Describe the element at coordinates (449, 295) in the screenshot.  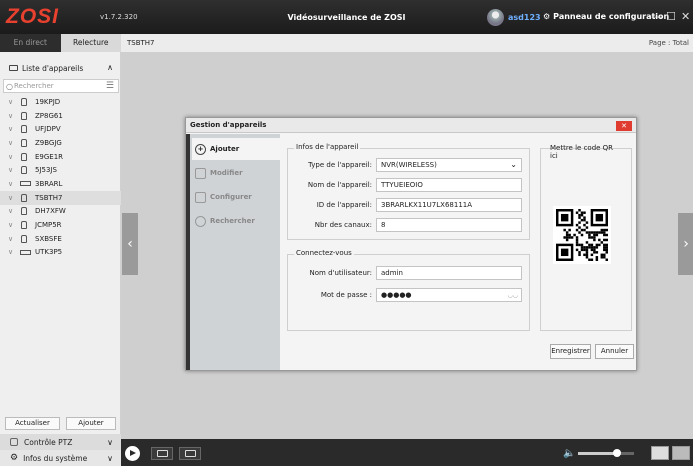
I see `password-input: ●●●●● ◡◡` at that location.